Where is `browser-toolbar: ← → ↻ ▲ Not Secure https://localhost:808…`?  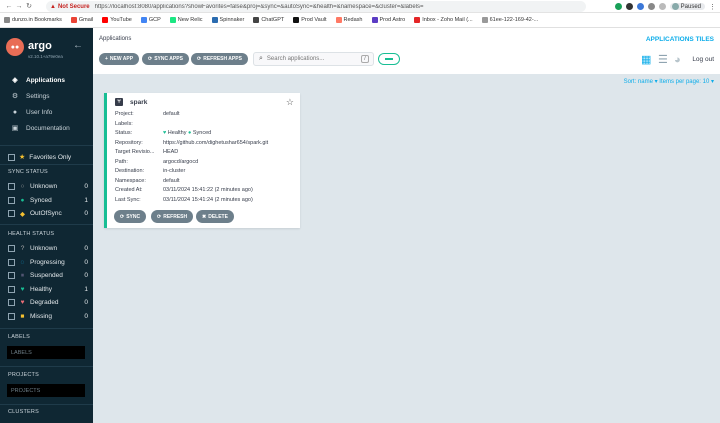 browser-toolbar: ← → ↻ ▲ Not Secure https://localhost:808… is located at coordinates (360, 6).